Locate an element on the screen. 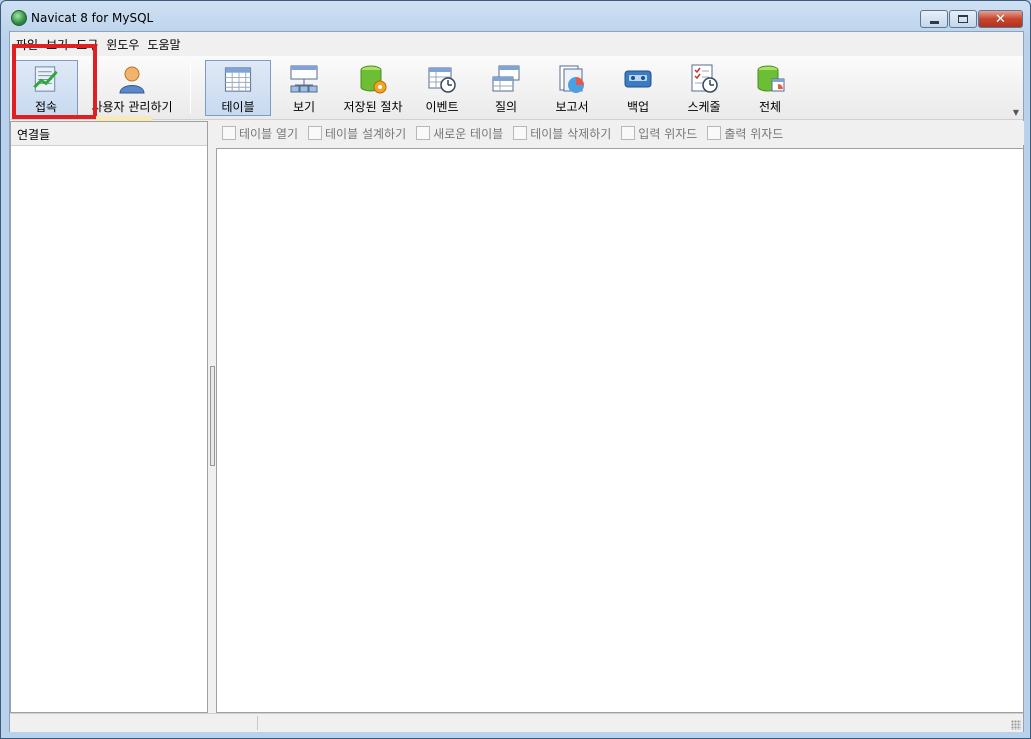 Image resolution: width=1031 pixels, height=739 pixels. schedule-label: 스케줄 is located at coordinates (704, 107).